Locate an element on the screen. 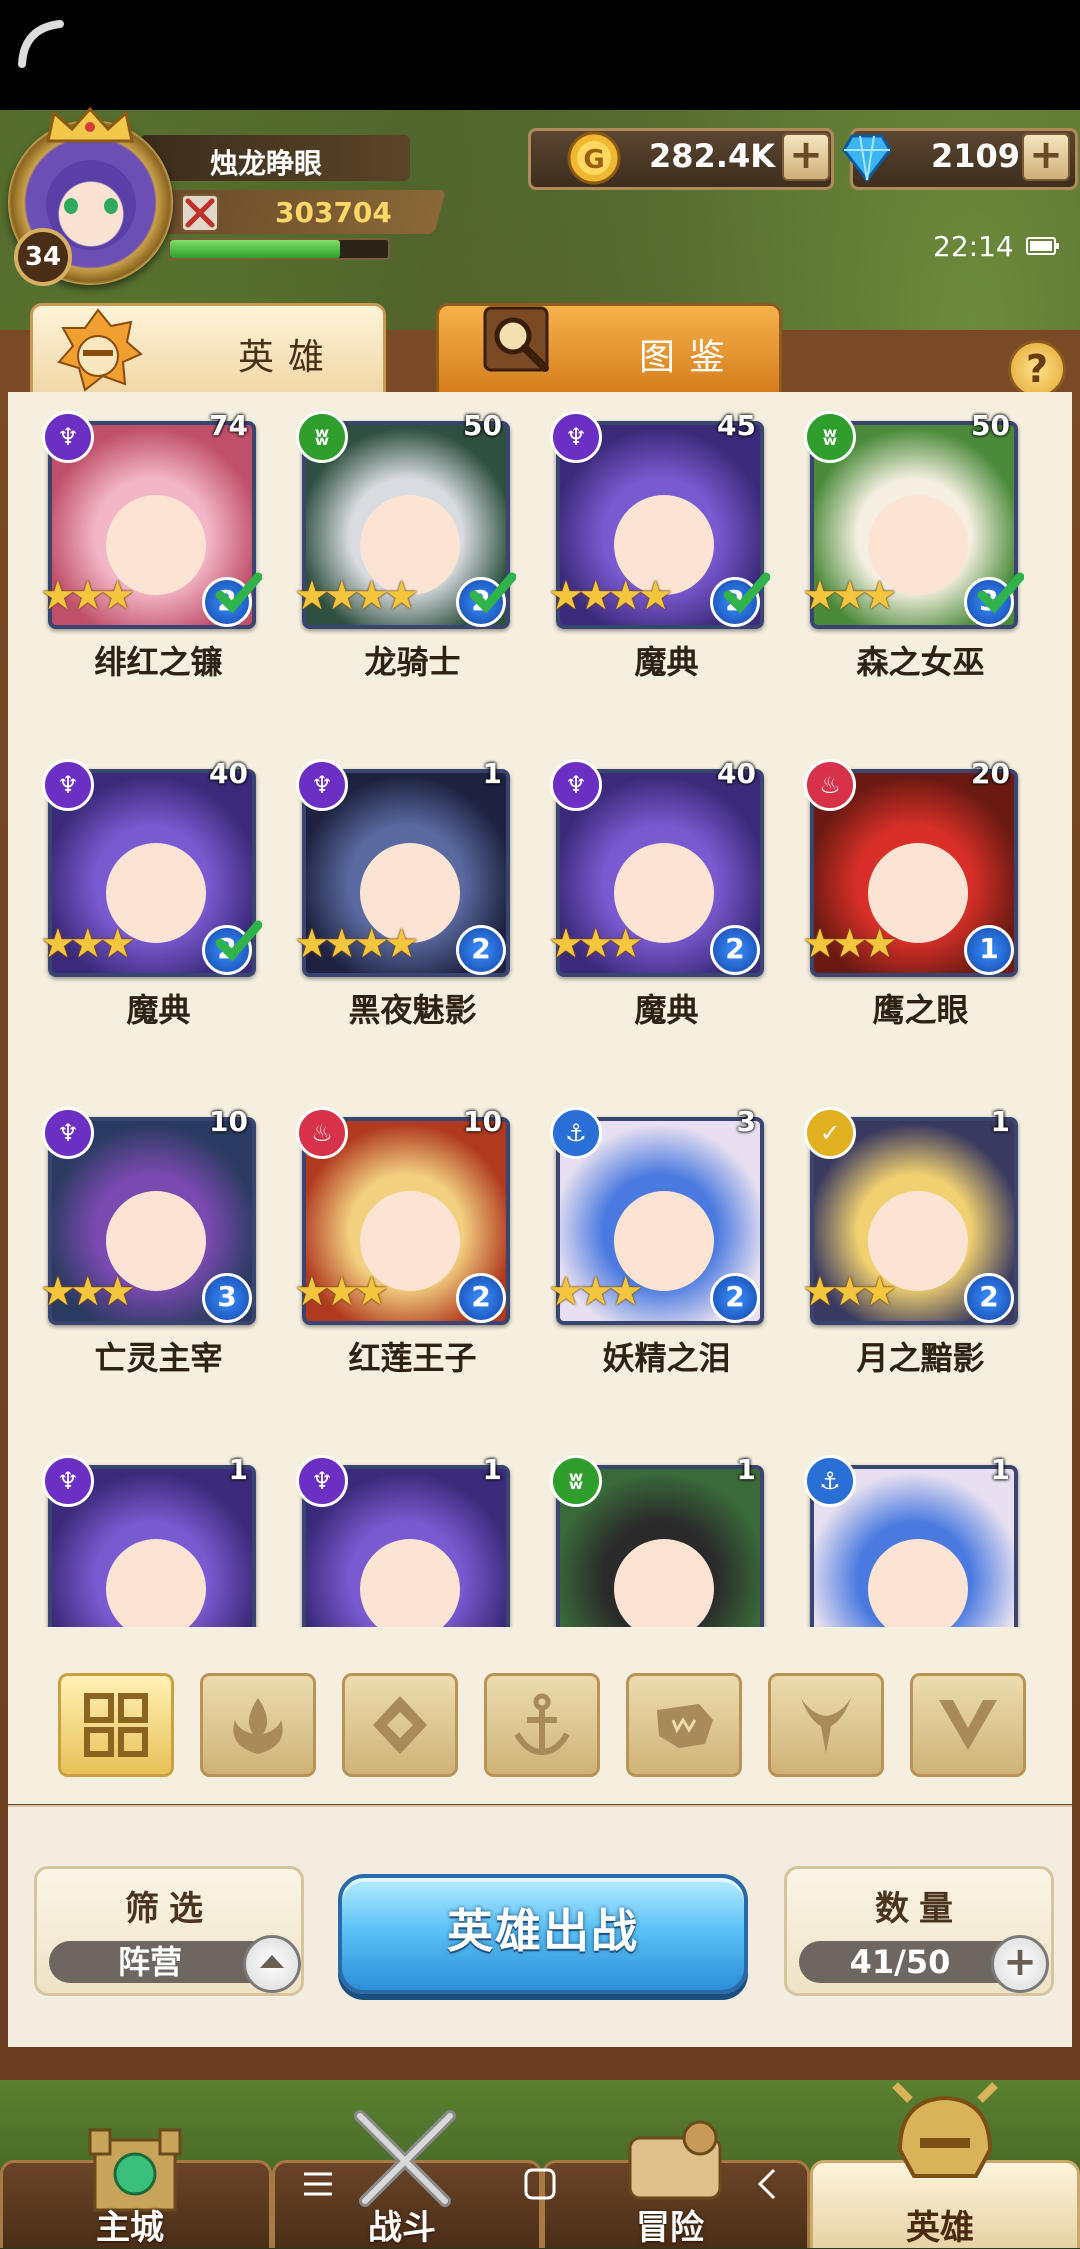  back-icon is located at coordinates (768, 2184).